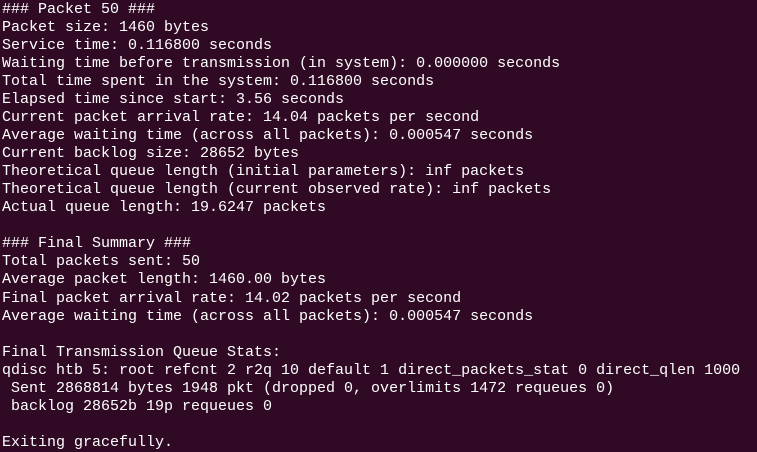 The width and height of the screenshot is (757, 452). I want to click on terminal-line: ### Final Summary ###, so click(97, 244).